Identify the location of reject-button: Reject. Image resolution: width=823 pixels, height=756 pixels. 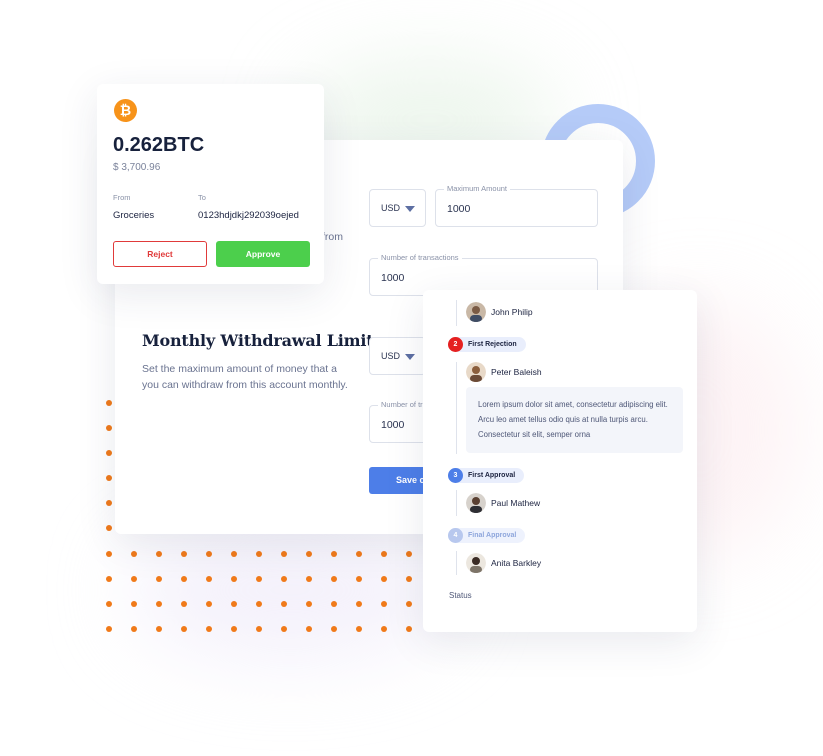
(160, 254).